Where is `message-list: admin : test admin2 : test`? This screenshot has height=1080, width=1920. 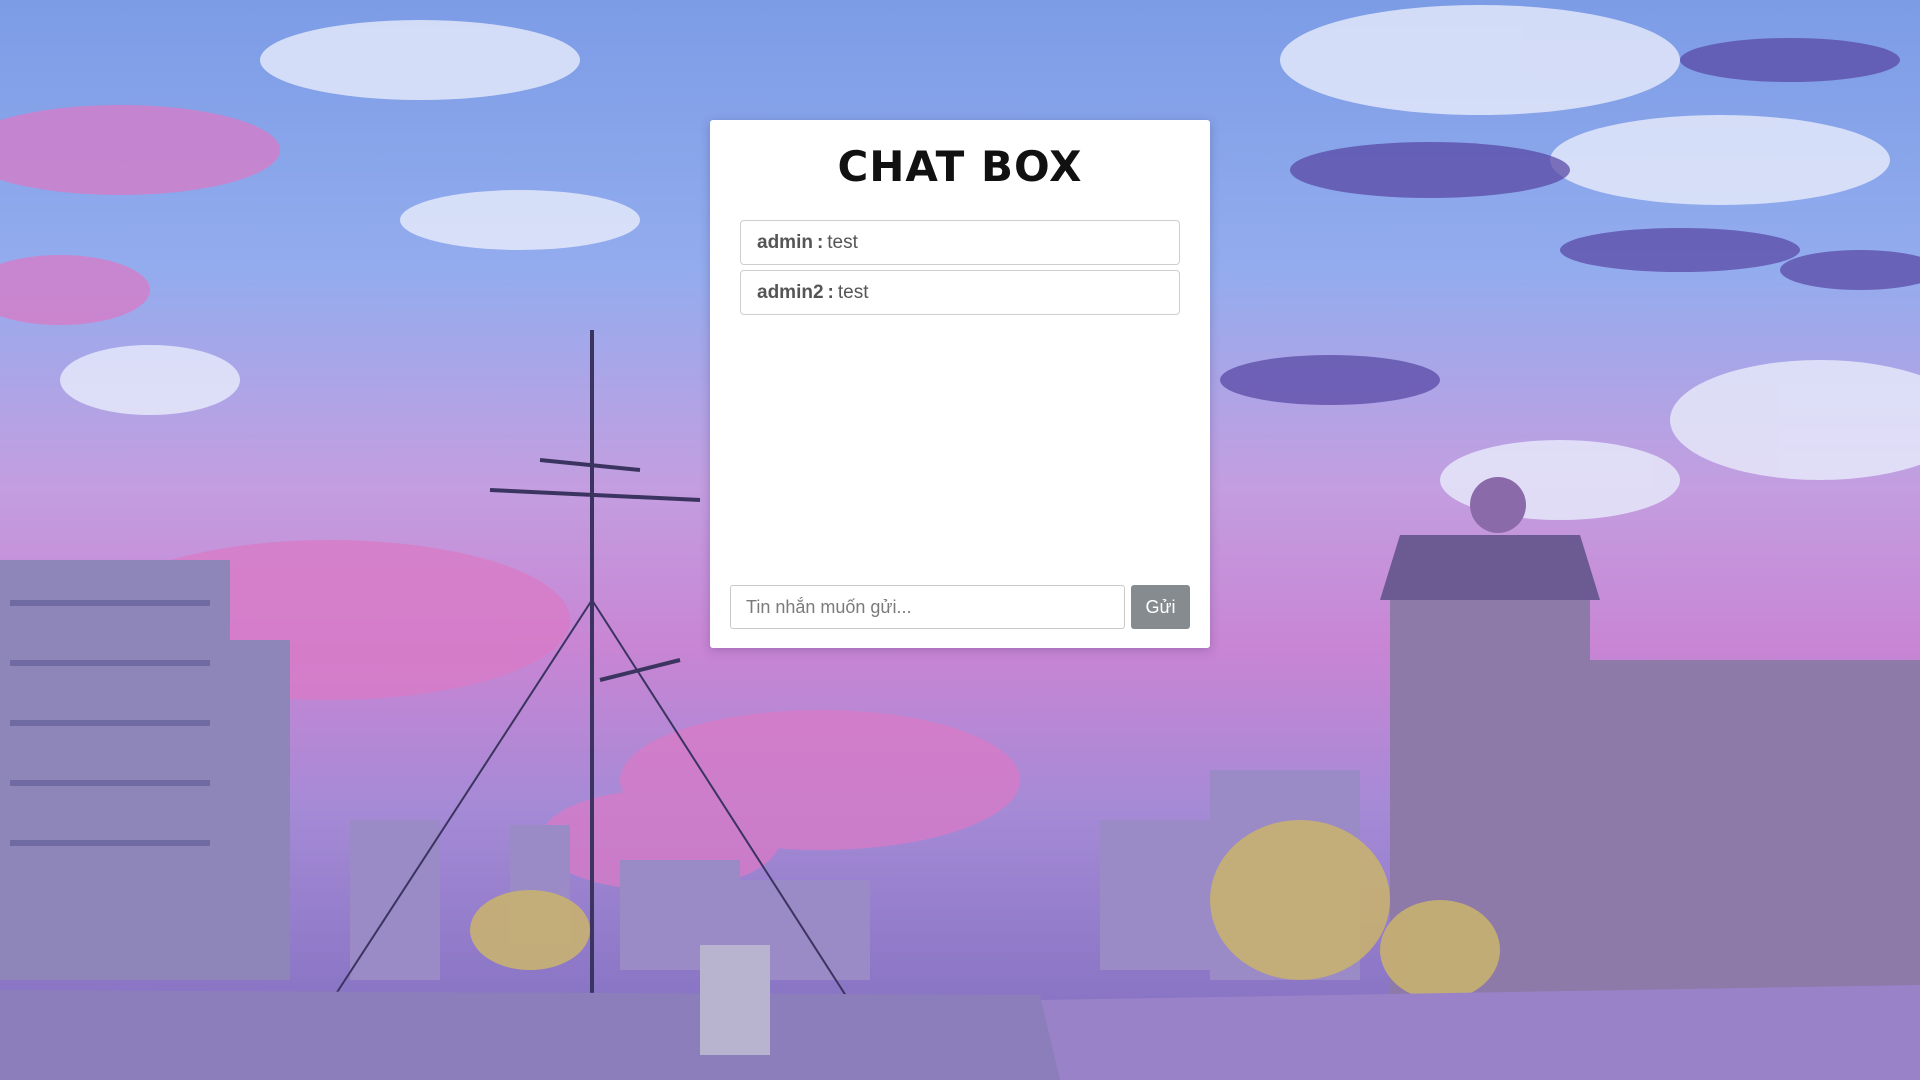 message-list: admin : test admin2 : test is located at coordinates (960, 270).